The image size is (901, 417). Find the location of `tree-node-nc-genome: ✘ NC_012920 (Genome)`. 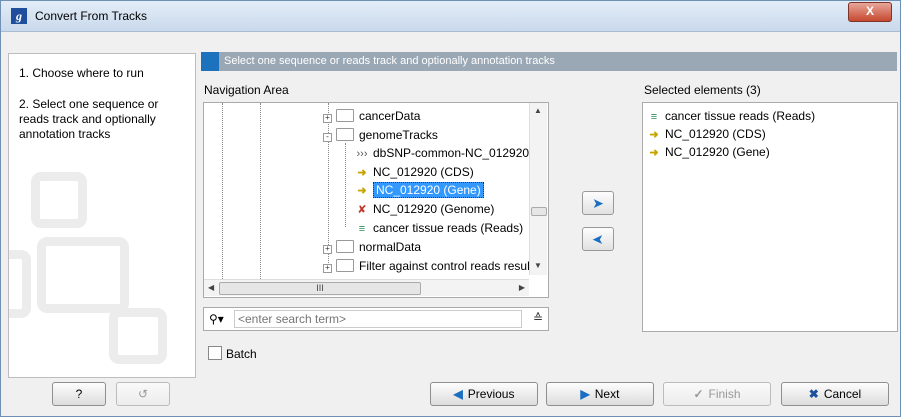

tree-node-nc-genome: ✘ NC_012920 (Genome) is located at coordinates (424, 209).